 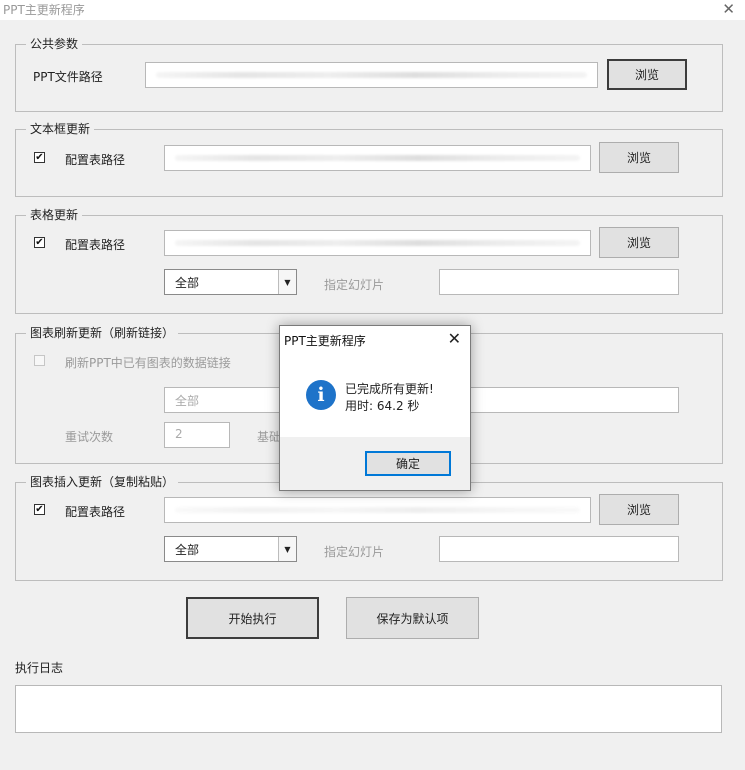 What do you see at coordinates (95, 160) in the screenshot?
I see `textbox-path-label: 配置表路径` at bounding box center [95, 160].